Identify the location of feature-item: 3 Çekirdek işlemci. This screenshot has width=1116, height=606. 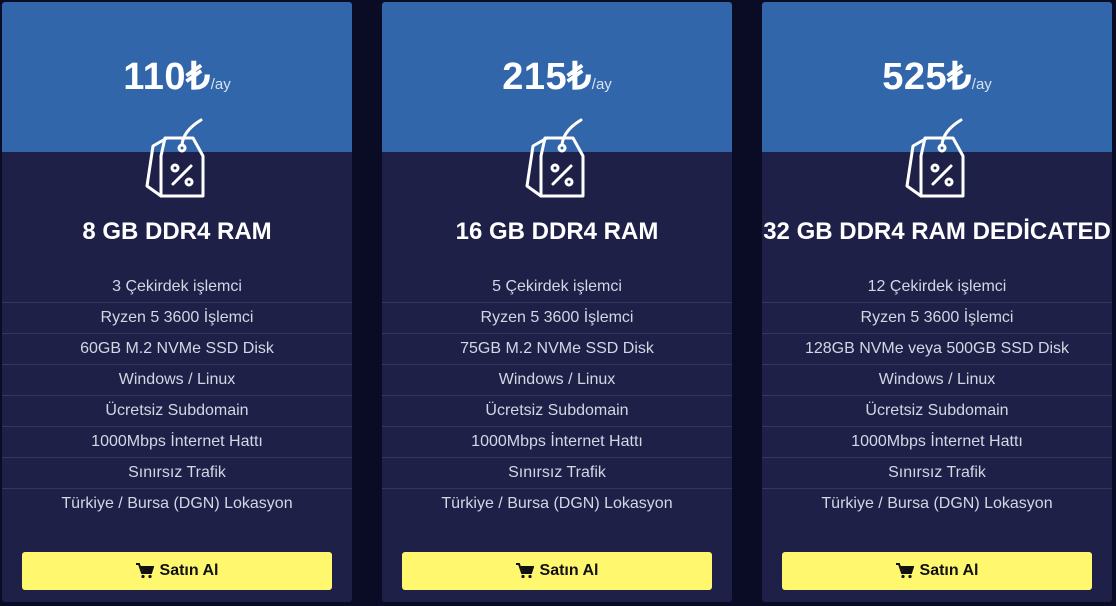
(177, 287).